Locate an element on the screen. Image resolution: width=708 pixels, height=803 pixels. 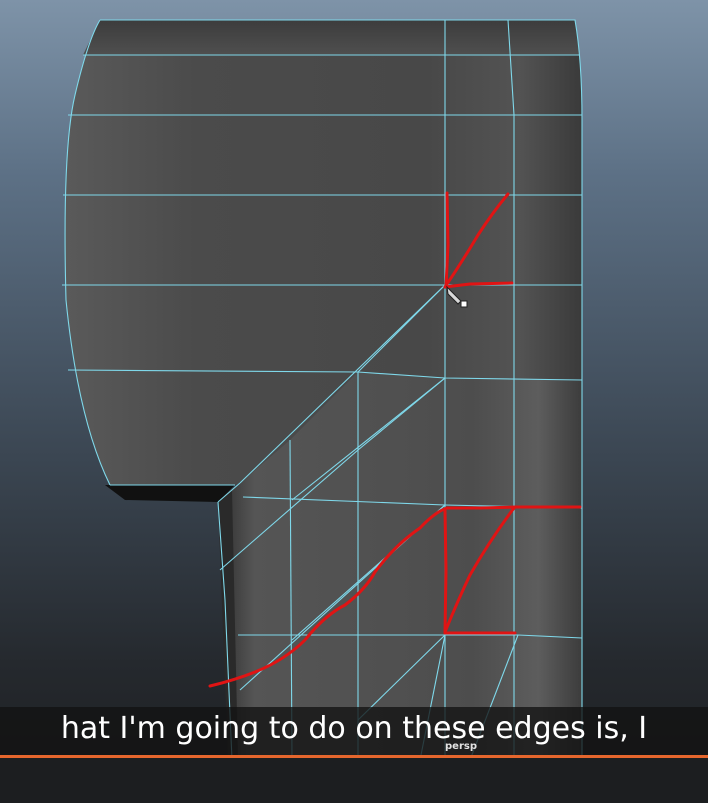
top-cap-face is located at coordinates (331, 37).